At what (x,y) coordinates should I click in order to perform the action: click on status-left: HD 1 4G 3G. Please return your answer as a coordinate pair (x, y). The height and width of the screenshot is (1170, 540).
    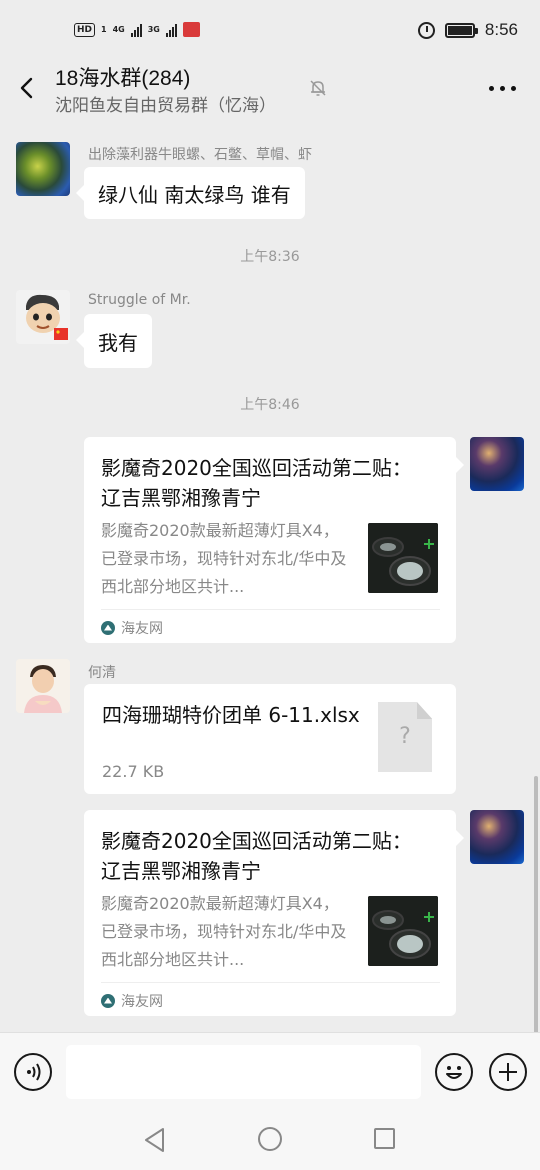
    Looking at the image, I should click on (137, 29).